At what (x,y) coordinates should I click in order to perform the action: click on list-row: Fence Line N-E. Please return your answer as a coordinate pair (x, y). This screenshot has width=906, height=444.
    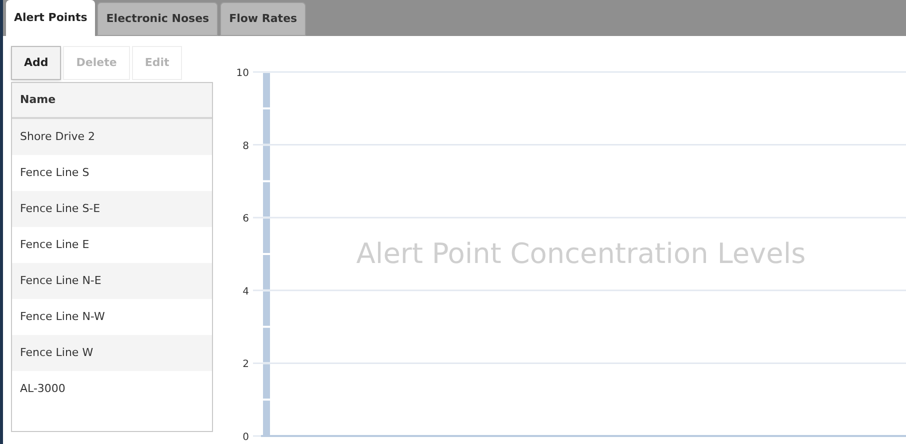
    Looking at the image, I should click on (112, 281).